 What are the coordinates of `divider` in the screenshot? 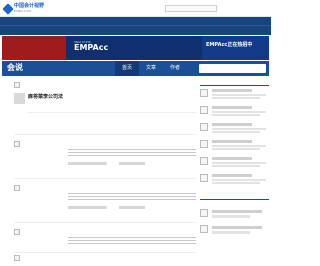 It's located at (112, 112).